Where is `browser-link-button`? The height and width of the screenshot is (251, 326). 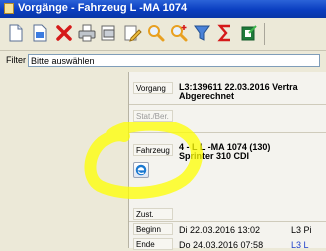
browser-link-button is located at coordinates (141, 170).